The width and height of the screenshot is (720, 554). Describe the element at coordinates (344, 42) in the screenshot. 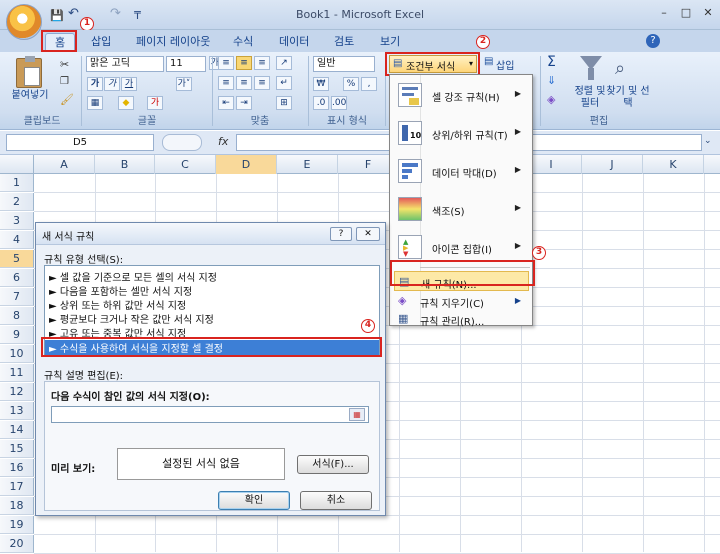

I see `tab-review: 검토` at that location.